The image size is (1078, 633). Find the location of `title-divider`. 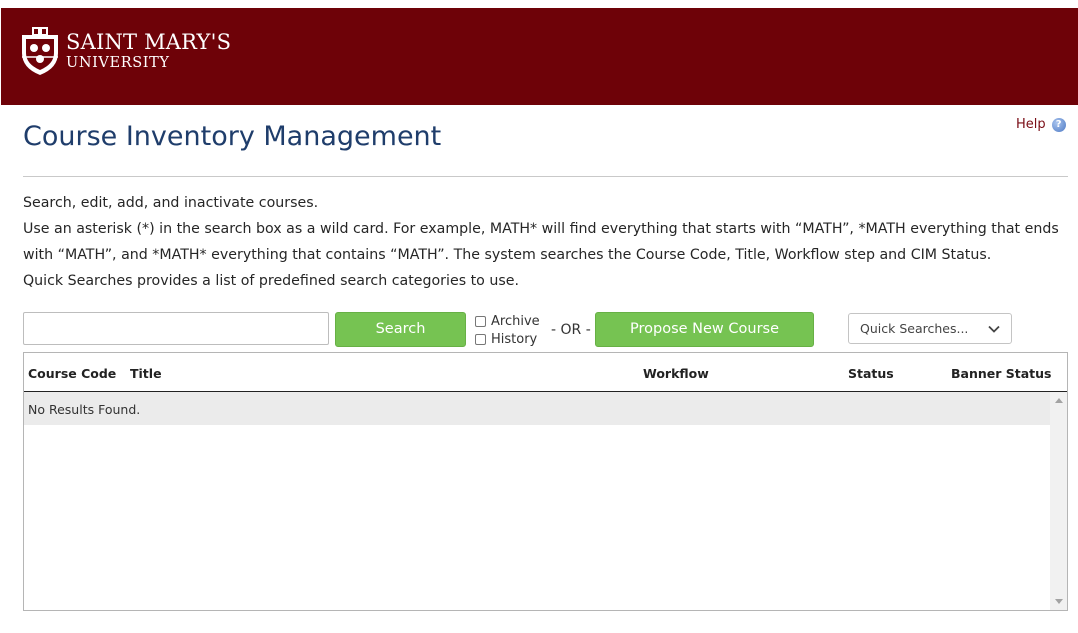

title-divider is located at coordinates (545, 176).